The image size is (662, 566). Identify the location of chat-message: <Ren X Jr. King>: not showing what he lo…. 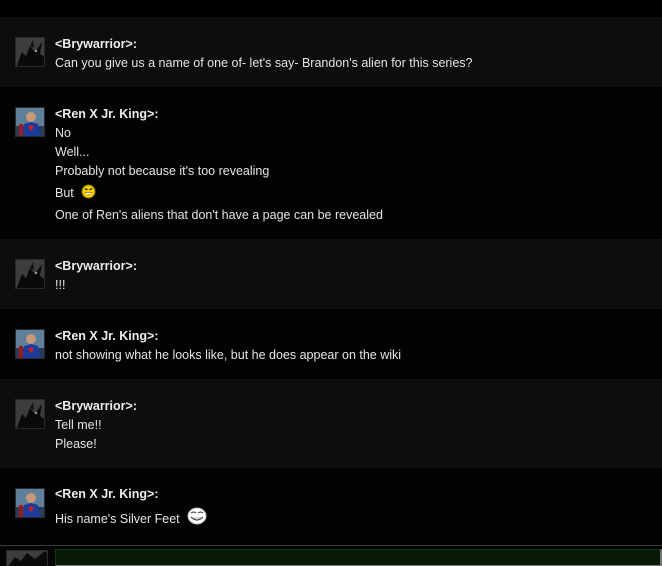
(331, 344).